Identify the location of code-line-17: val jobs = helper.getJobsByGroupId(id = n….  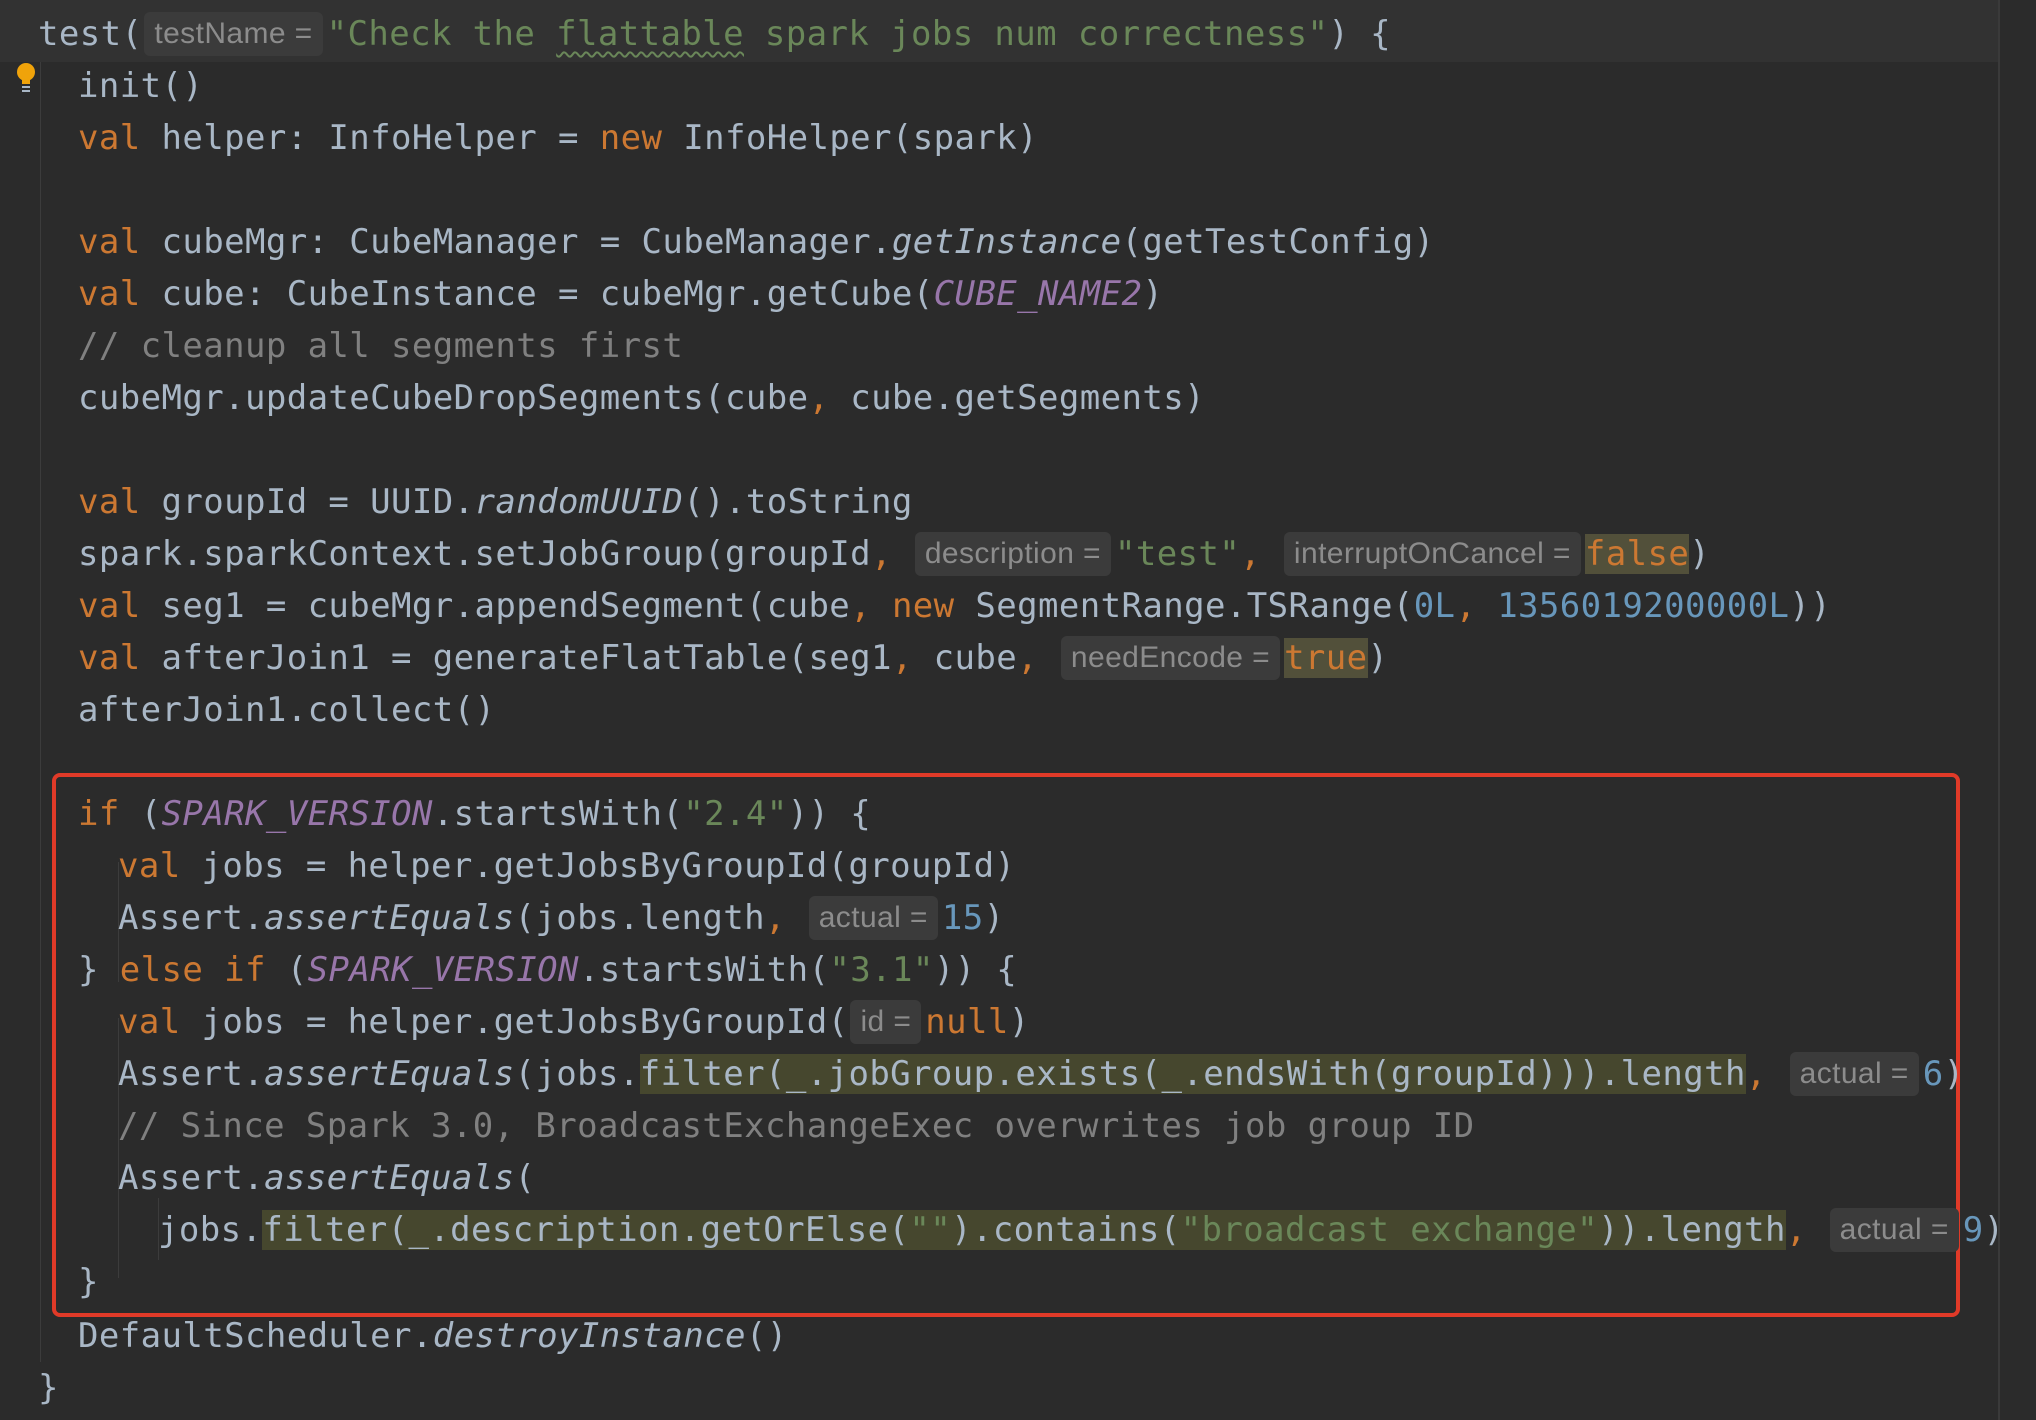
(574, 1022).